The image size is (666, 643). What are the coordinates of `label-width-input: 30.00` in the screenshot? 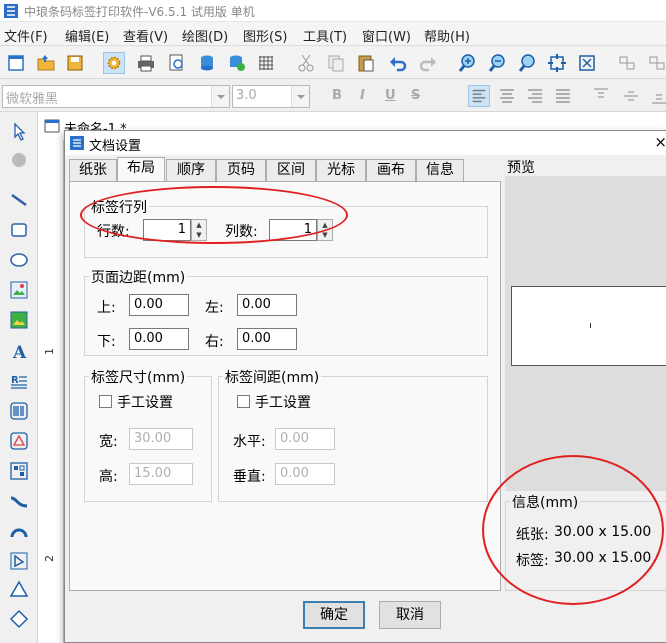 It's located at (161, 439).